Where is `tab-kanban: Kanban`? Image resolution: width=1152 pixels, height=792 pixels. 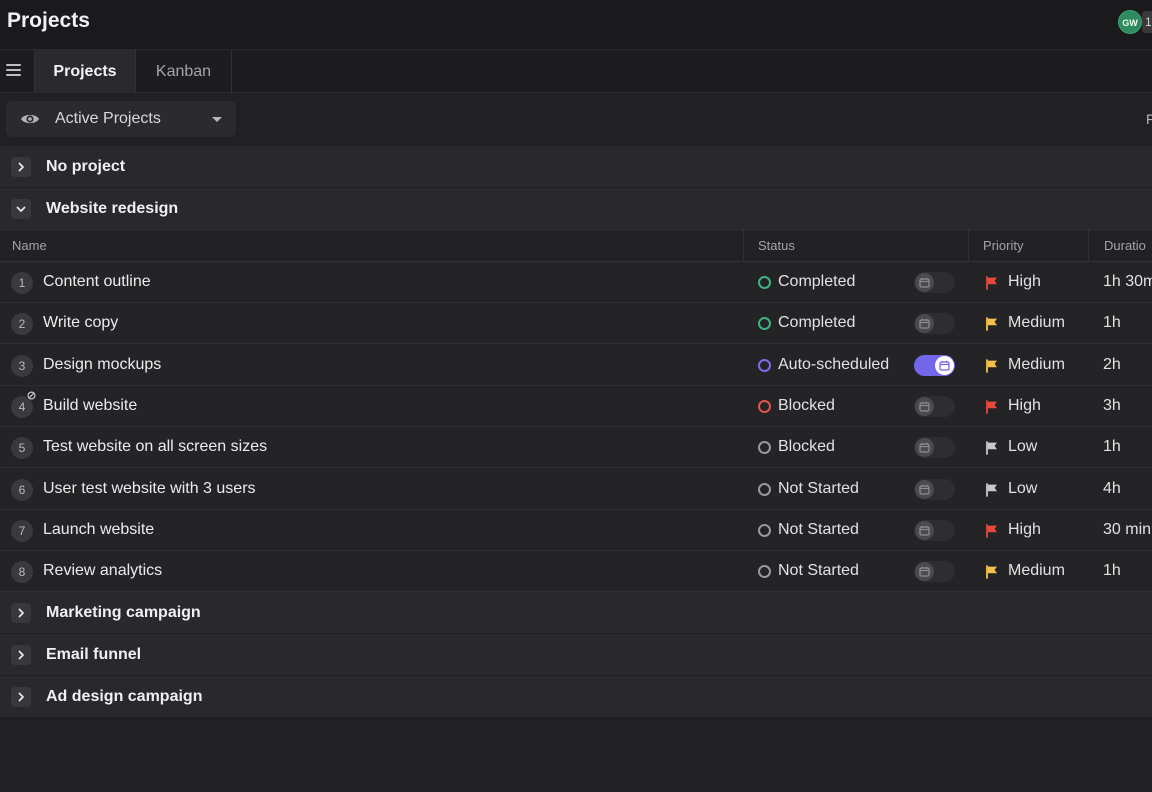 tab-kanban: Kanban is located at coordinates (184, 71).